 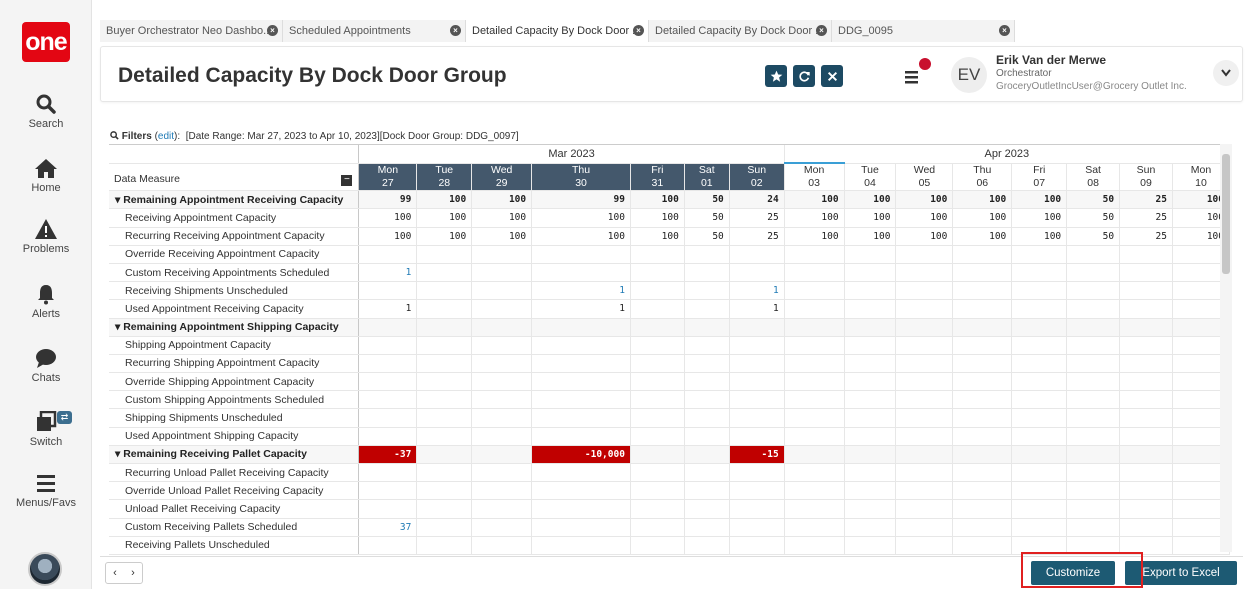 What do you see at coordinates (1093, 177) in the screenshot?
I see `day-header: Sat 08` at bounding box center [1093, 177].